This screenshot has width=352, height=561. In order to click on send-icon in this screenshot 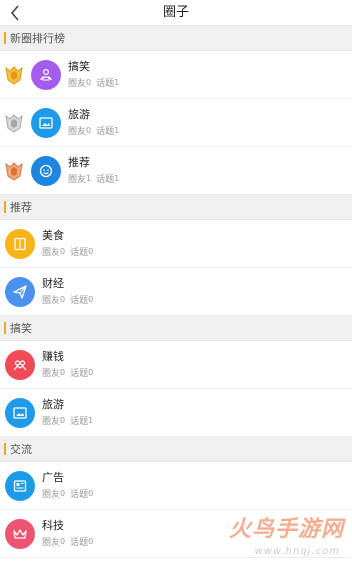, I will do `click(20, 292)`.